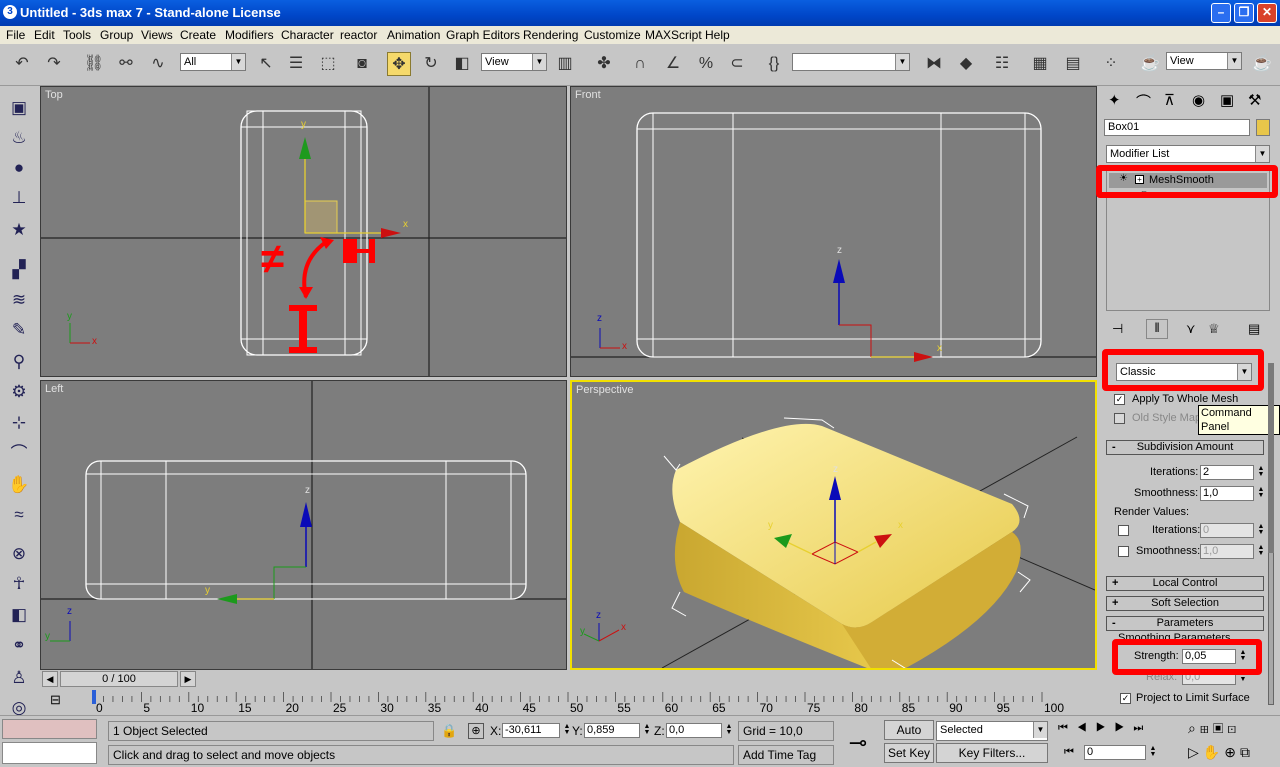  What do you see at coordinates (1120, 752) in the screenshot?
I see `current-frame-field: 0 ▲ ▼` at bounding box center [1120, 752].